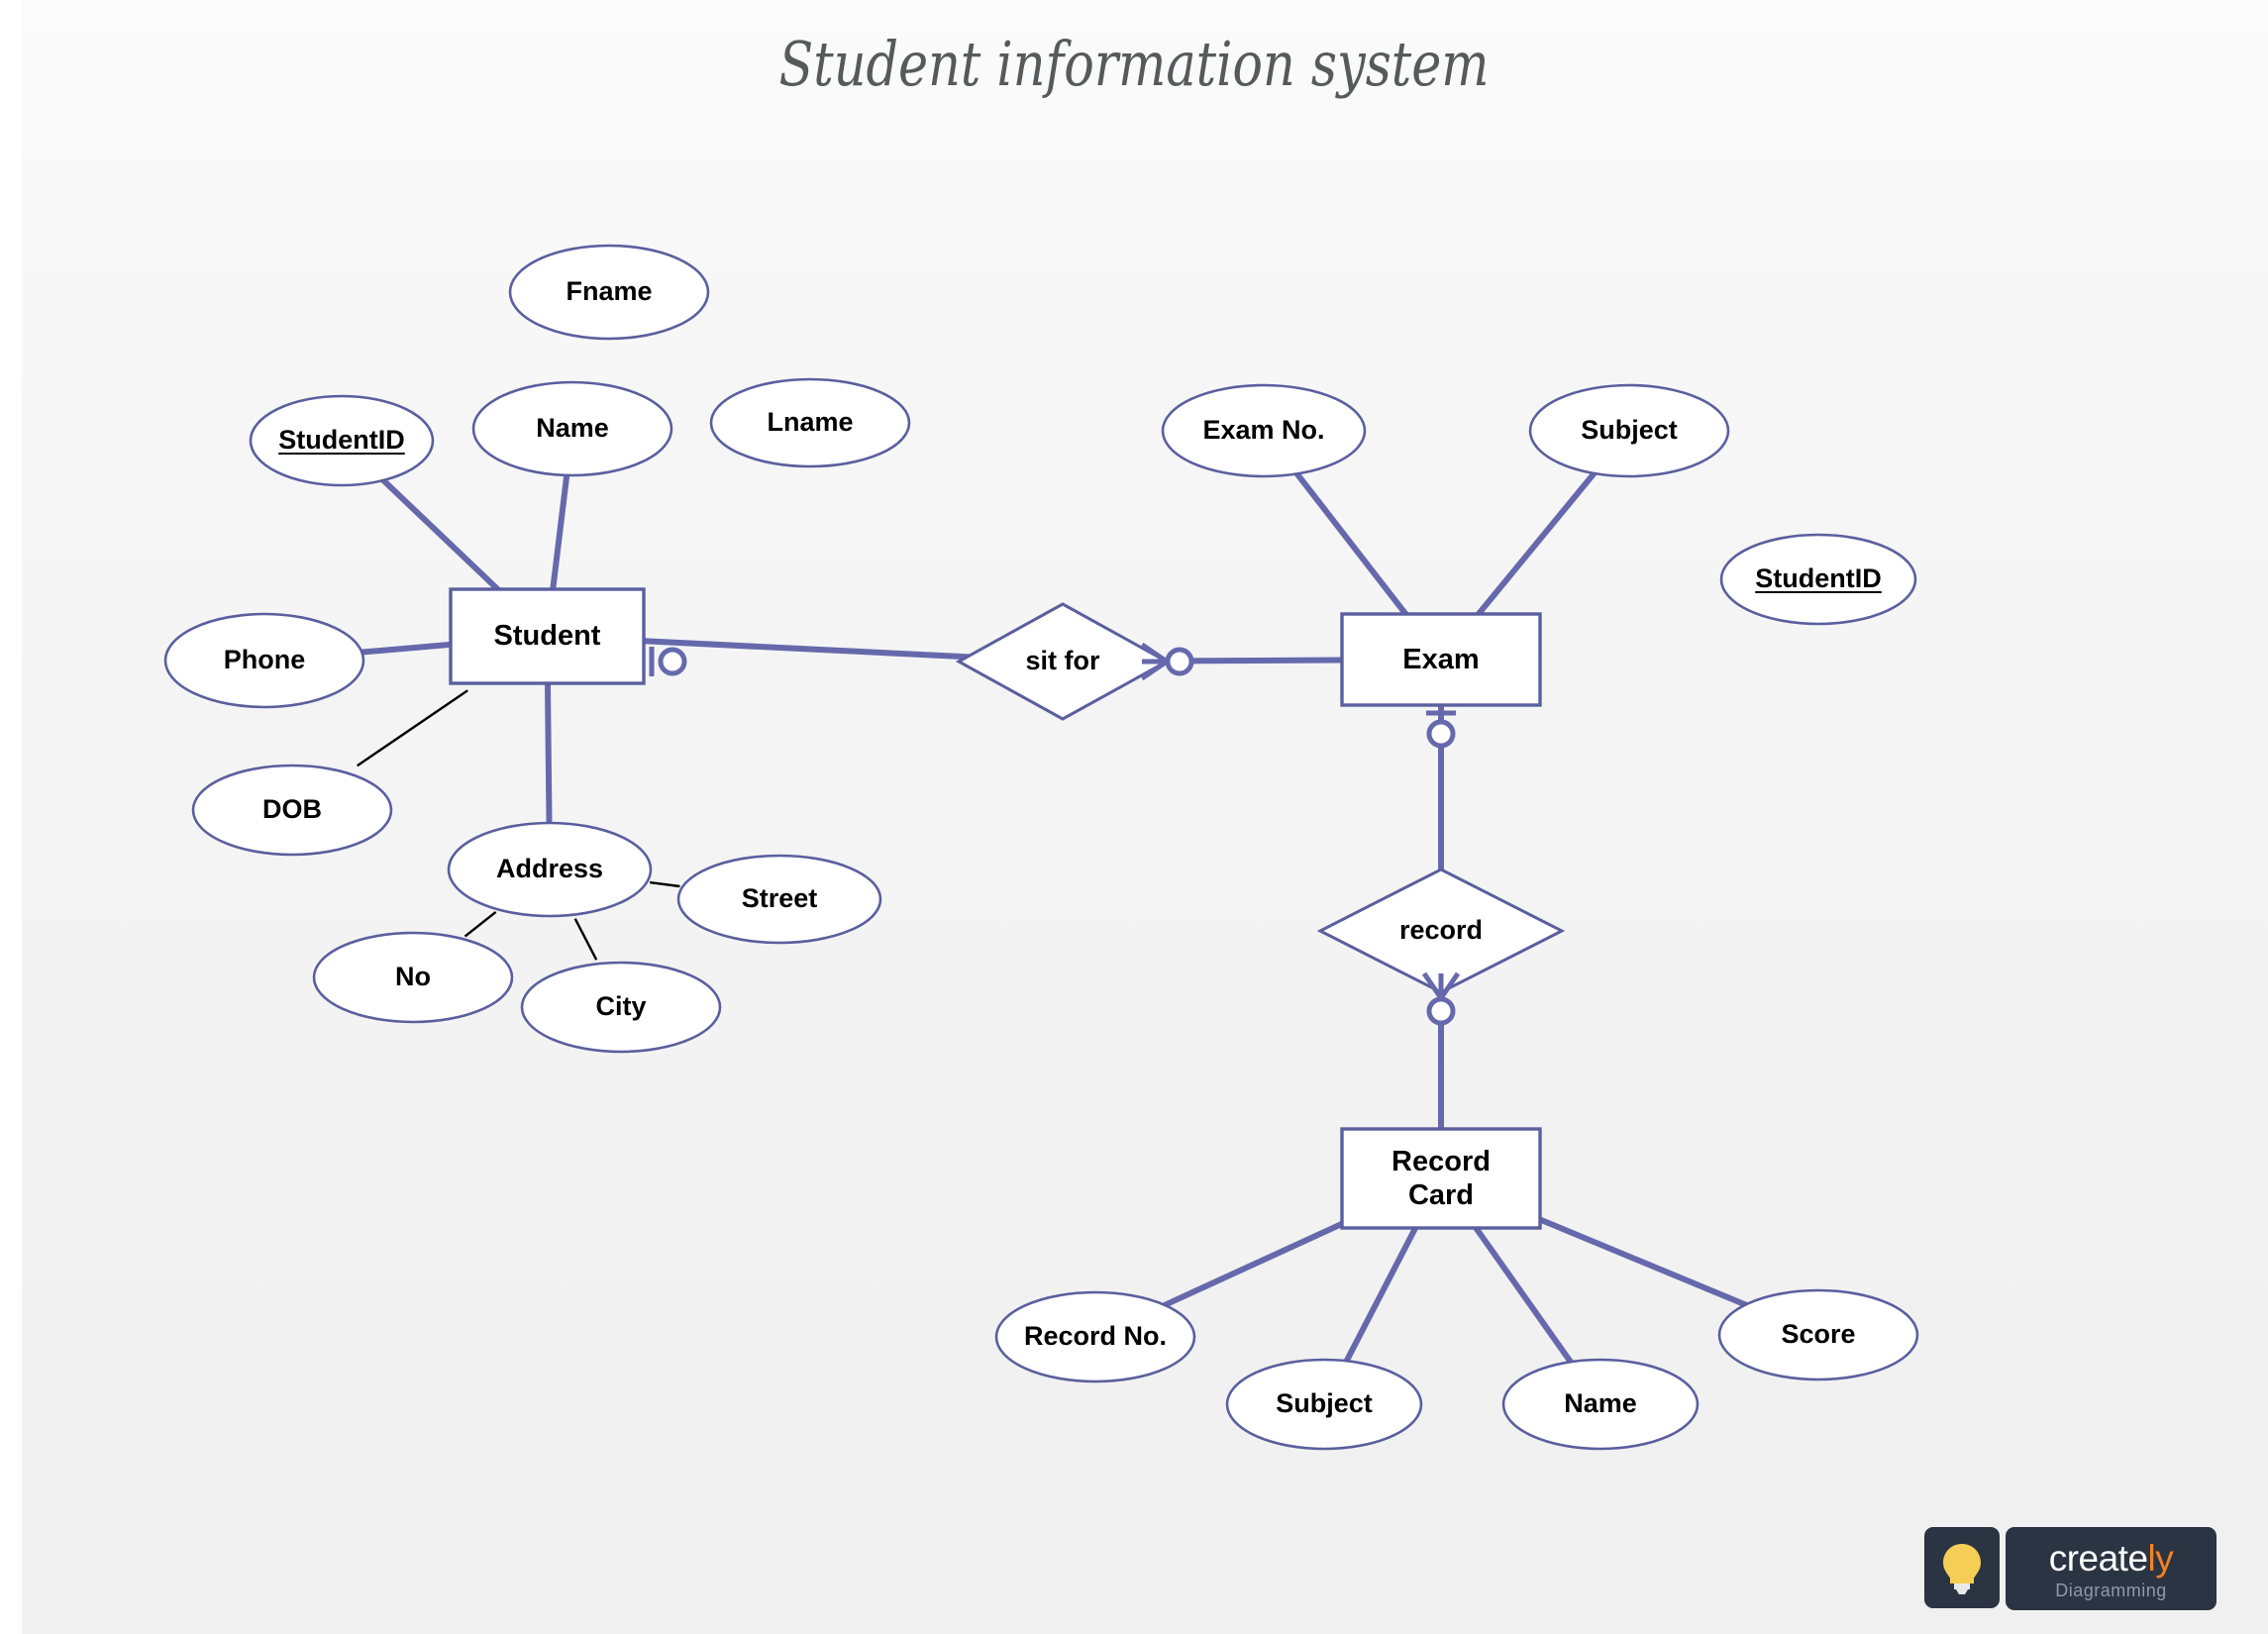 This screenshot has height=1634, width=2268. Describe the element at coordinates (1167, 661) in the screenshot. I see `cardinality-sitfor-many-optional` at that location.